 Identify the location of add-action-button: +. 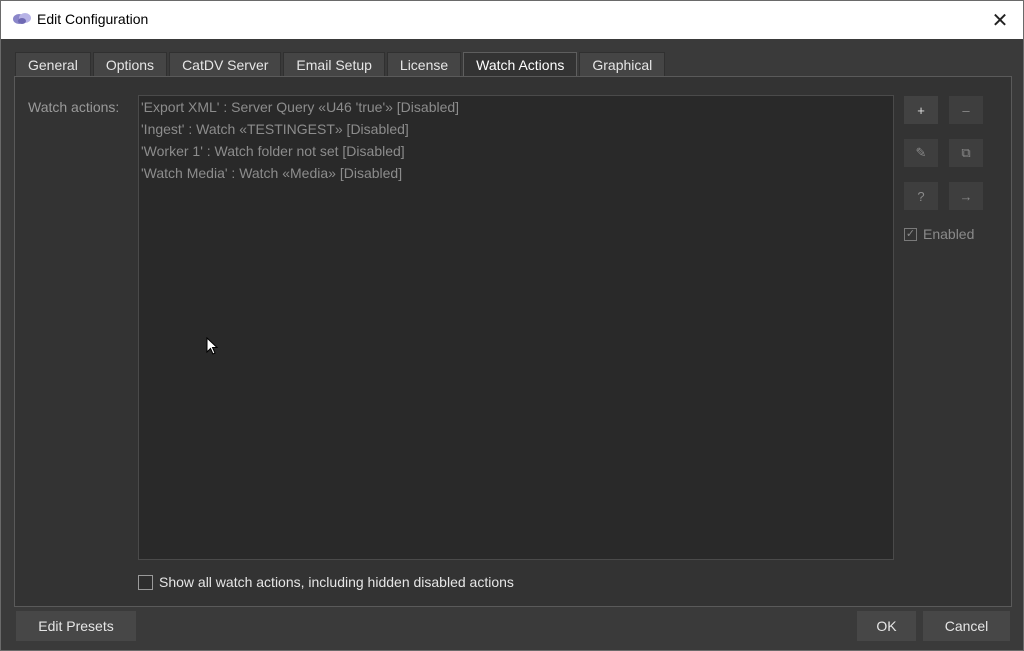
(921, 110).